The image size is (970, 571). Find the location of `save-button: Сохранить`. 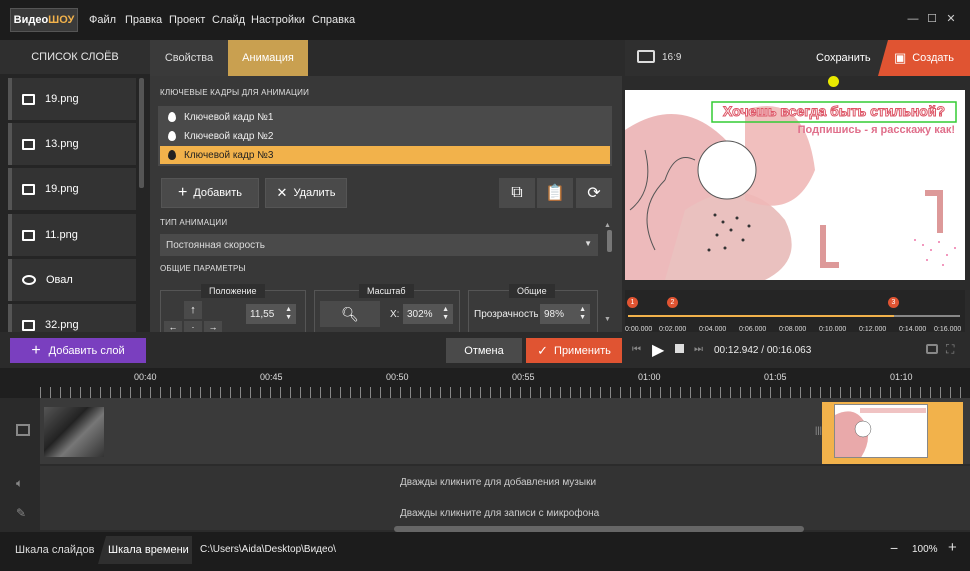

save-button: Сохранить is located at coordinates (843, 58).